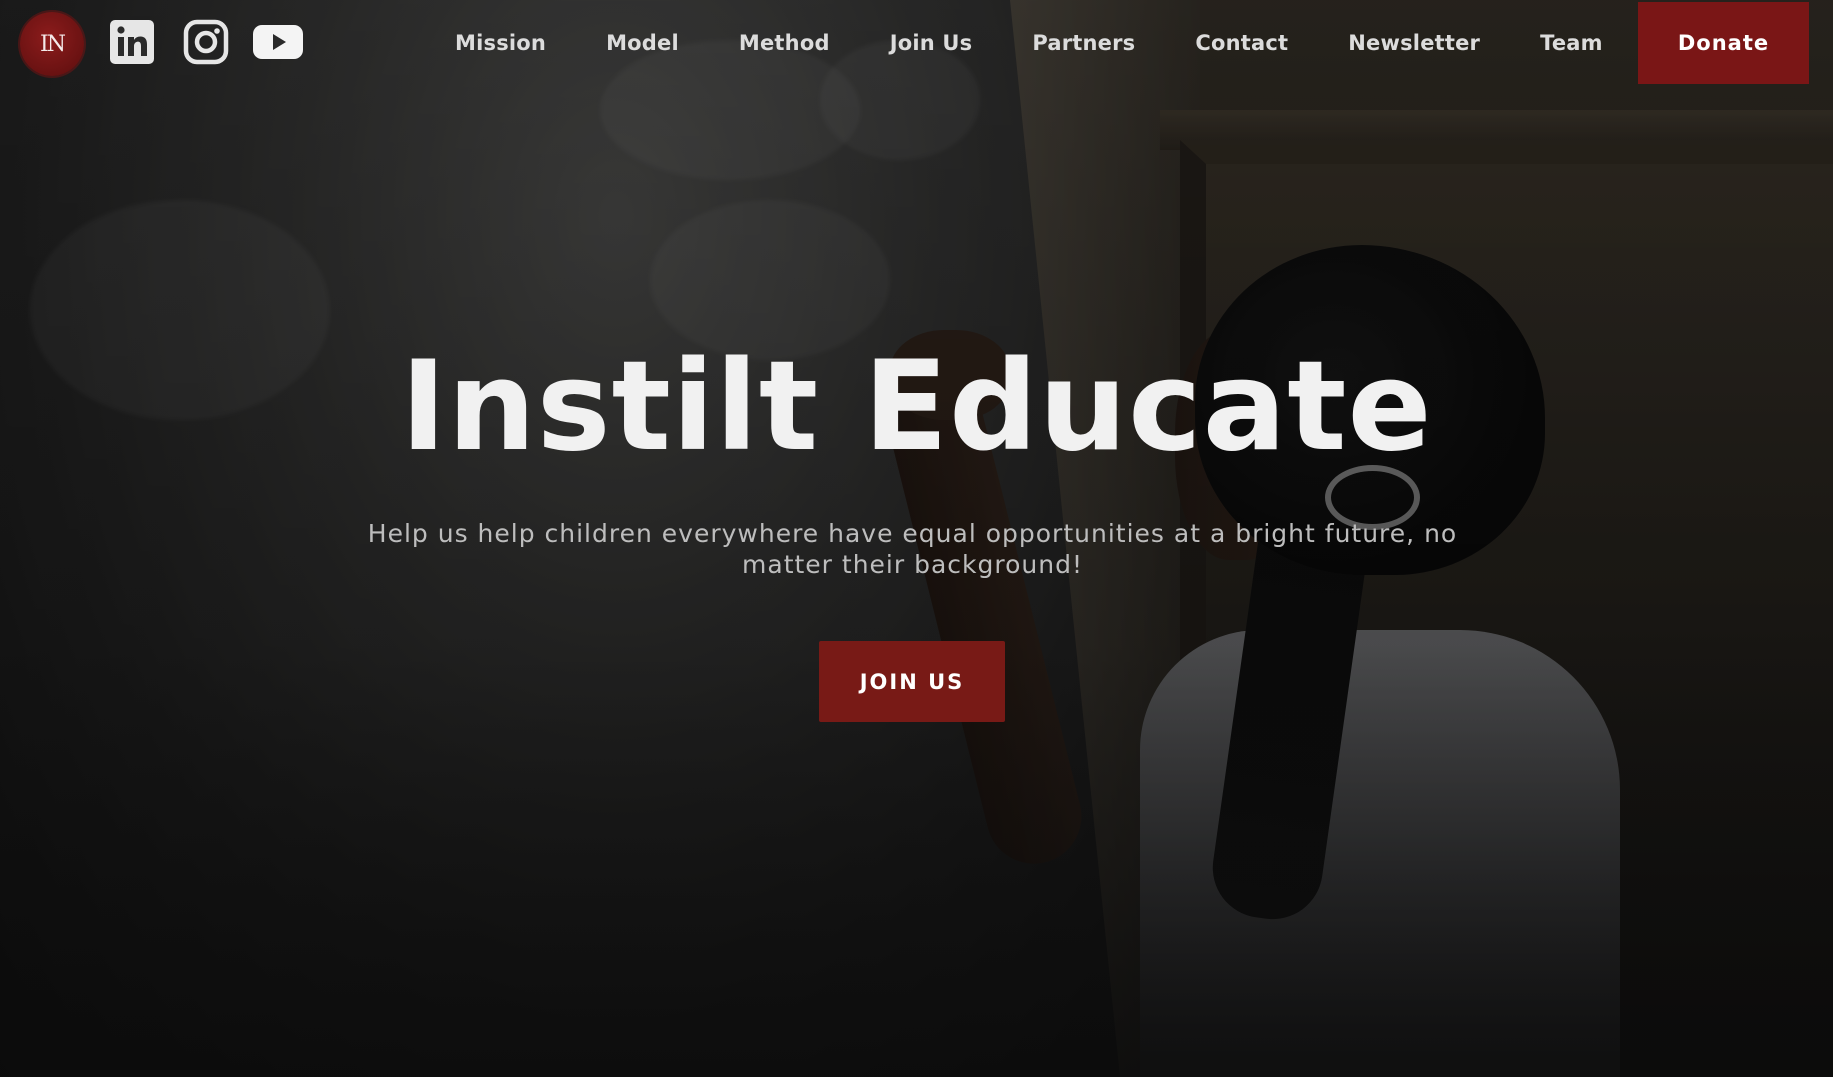 The image size is (1833, 1077). I want to click on youtube-link, so click(278, 42).